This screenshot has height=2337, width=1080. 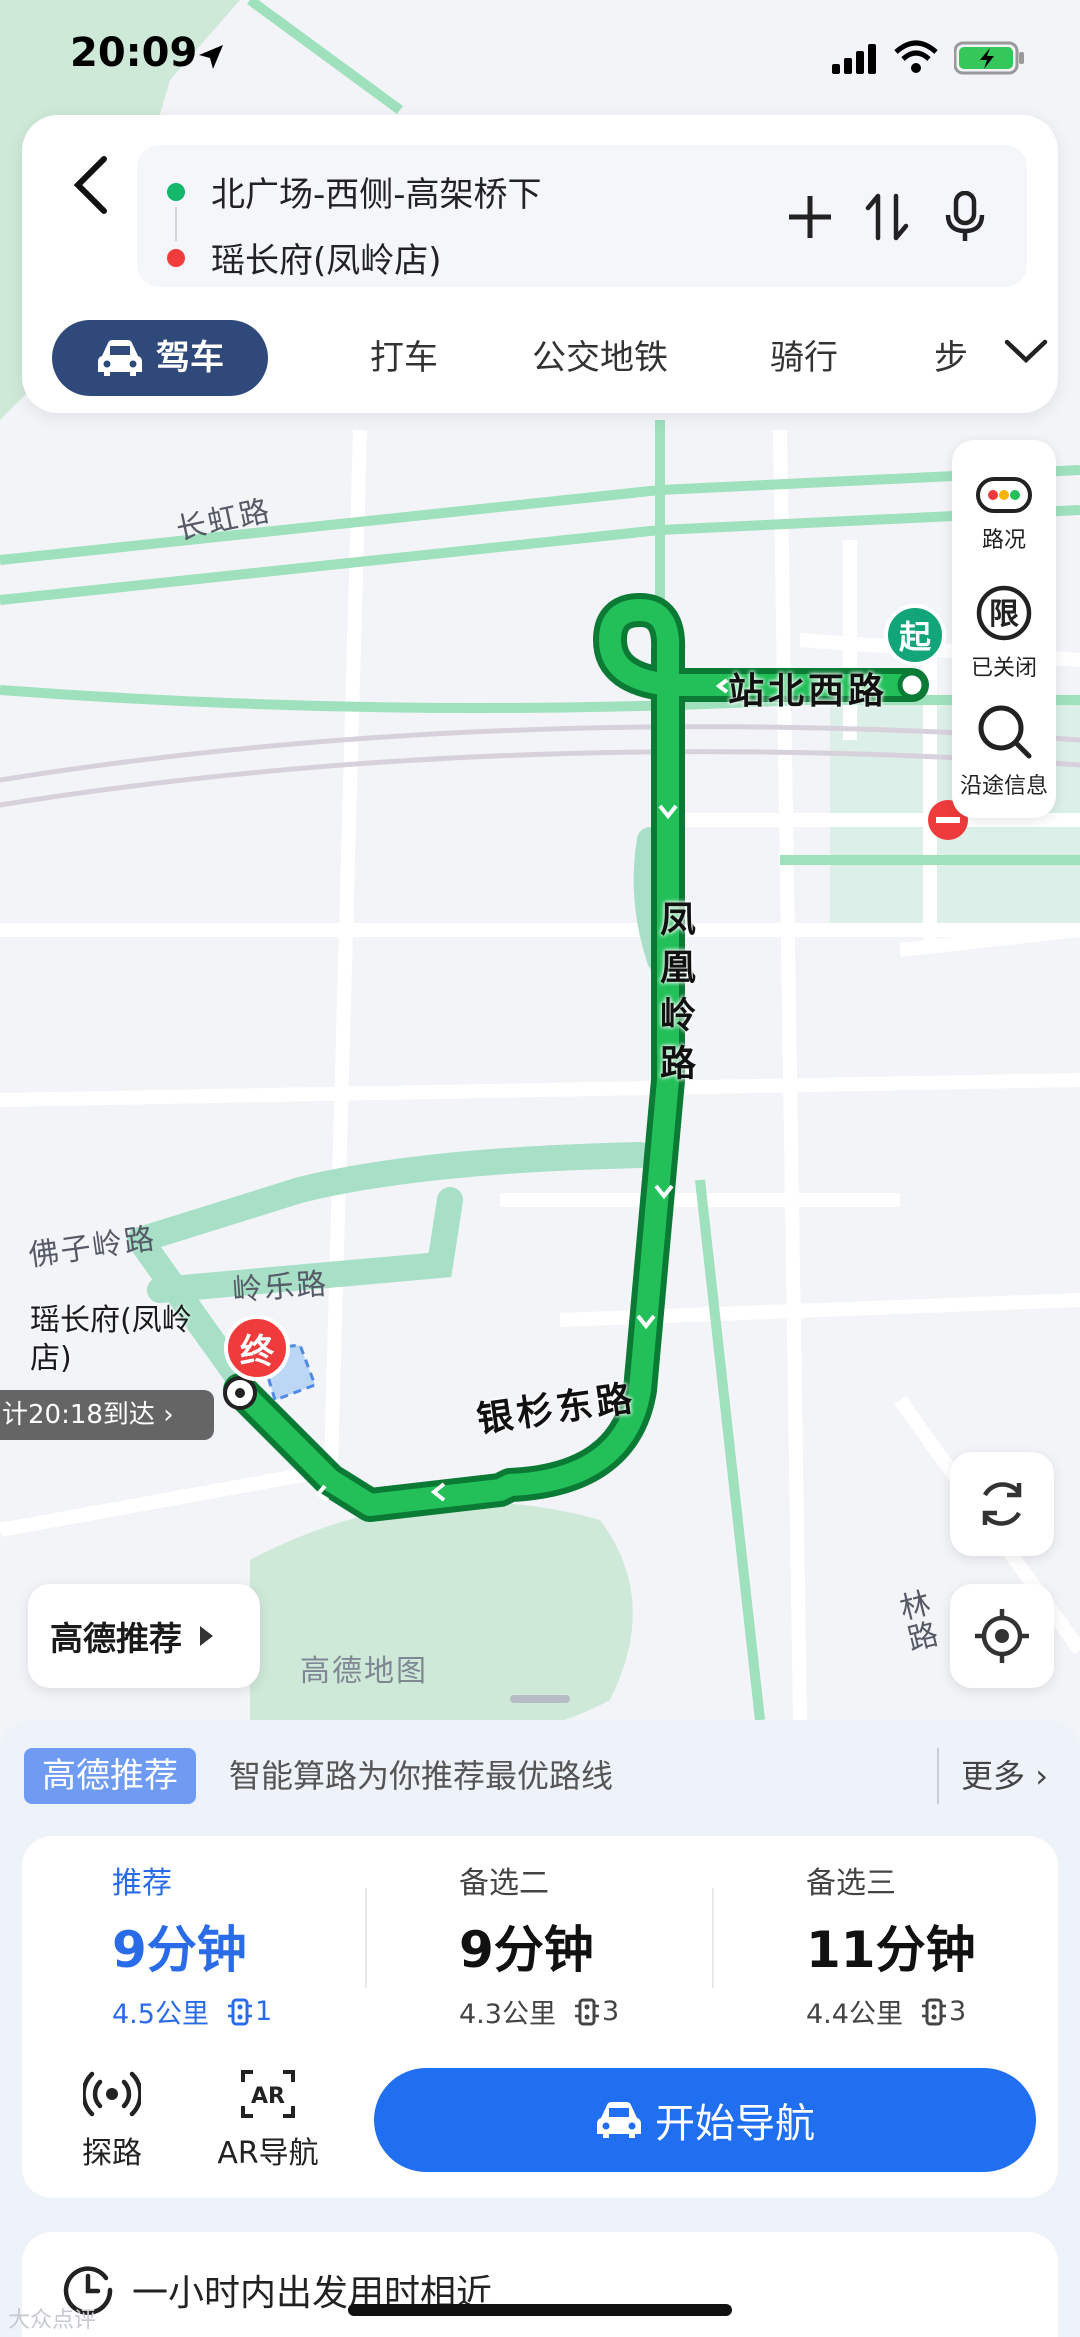 What do you see at coordinates (272, 1944) in the screenshot?
I see `route-option-1: 推荐 9分钟 4.5公里 1` at bounding box center [272, 1944].